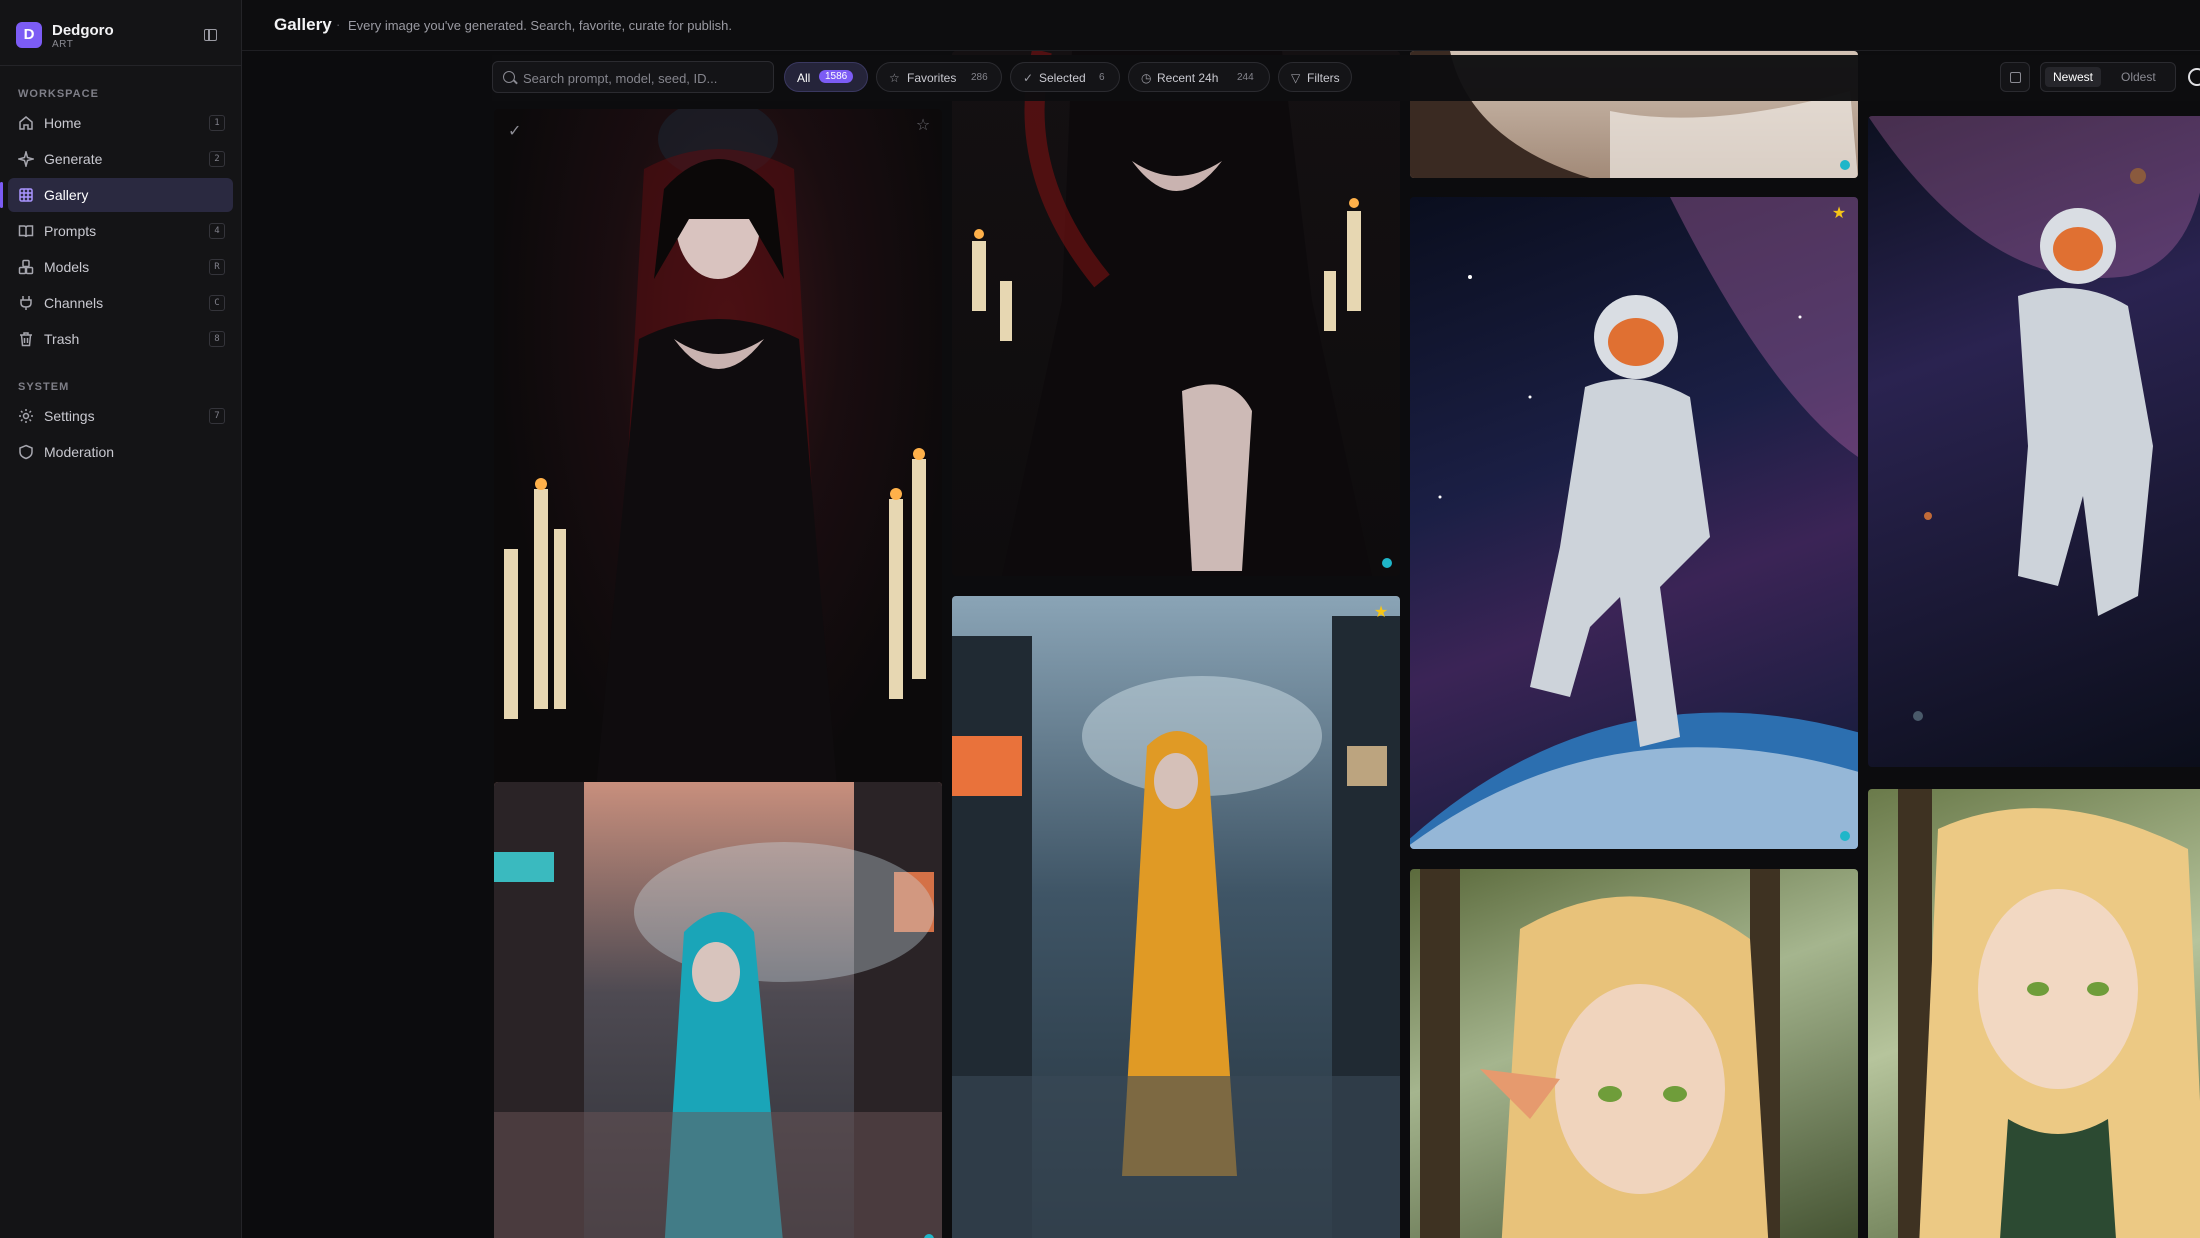  I want to click on shortcut-badge: 7, so click(217, 416).